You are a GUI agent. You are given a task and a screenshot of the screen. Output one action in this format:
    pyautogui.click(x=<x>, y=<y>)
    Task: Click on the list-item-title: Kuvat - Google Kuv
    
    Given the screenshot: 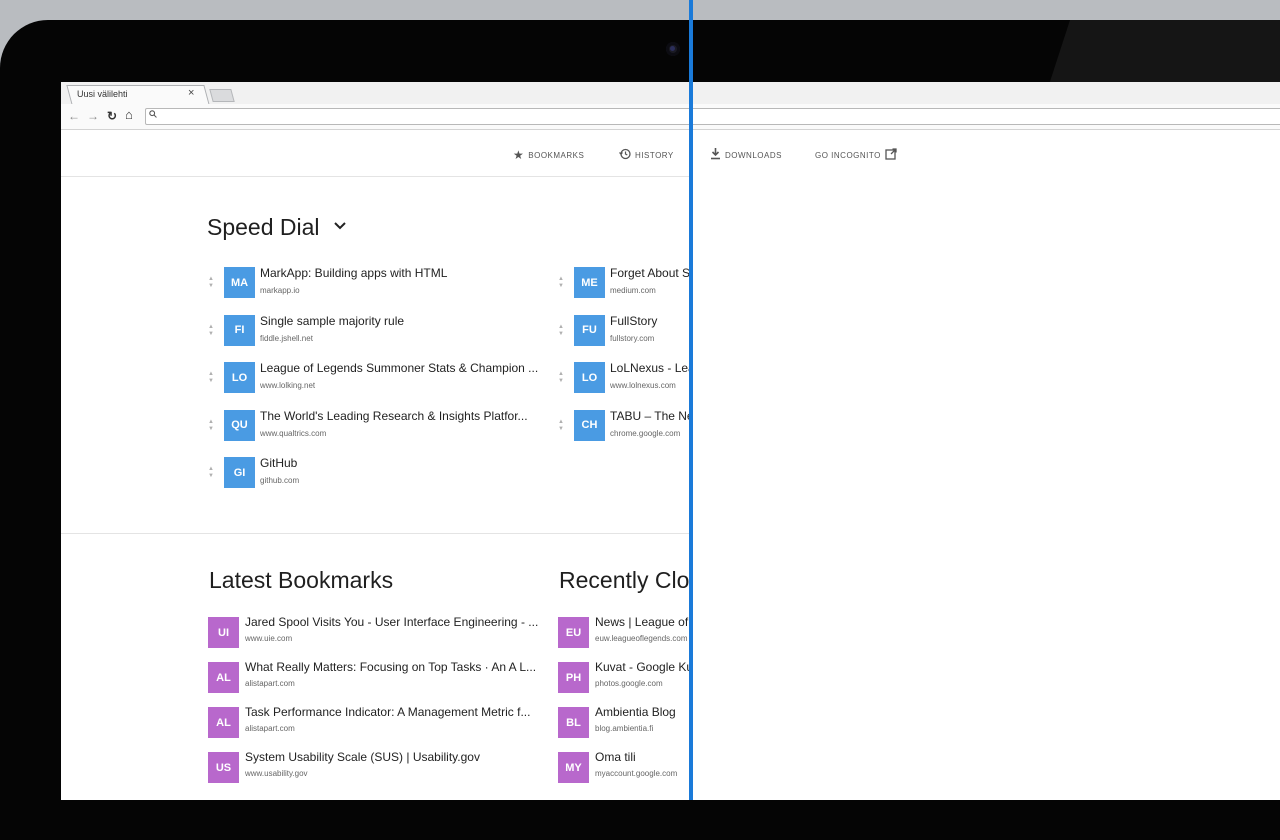 What is the action you would take?
    pyautogui.click(x=642, y=667)
    